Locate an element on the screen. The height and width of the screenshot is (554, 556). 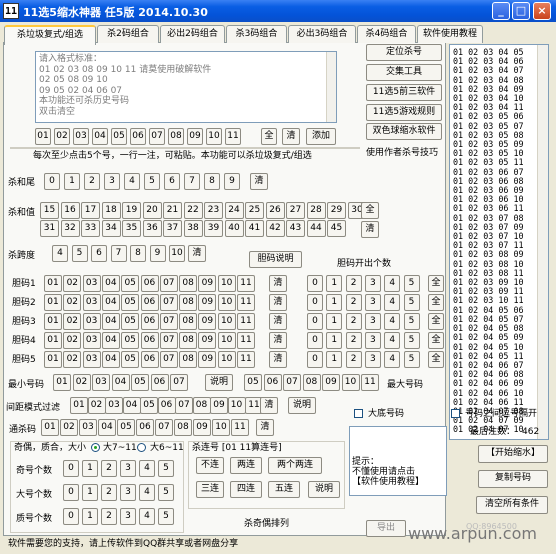
span-6: 6 is located at coordinates (99, 253).